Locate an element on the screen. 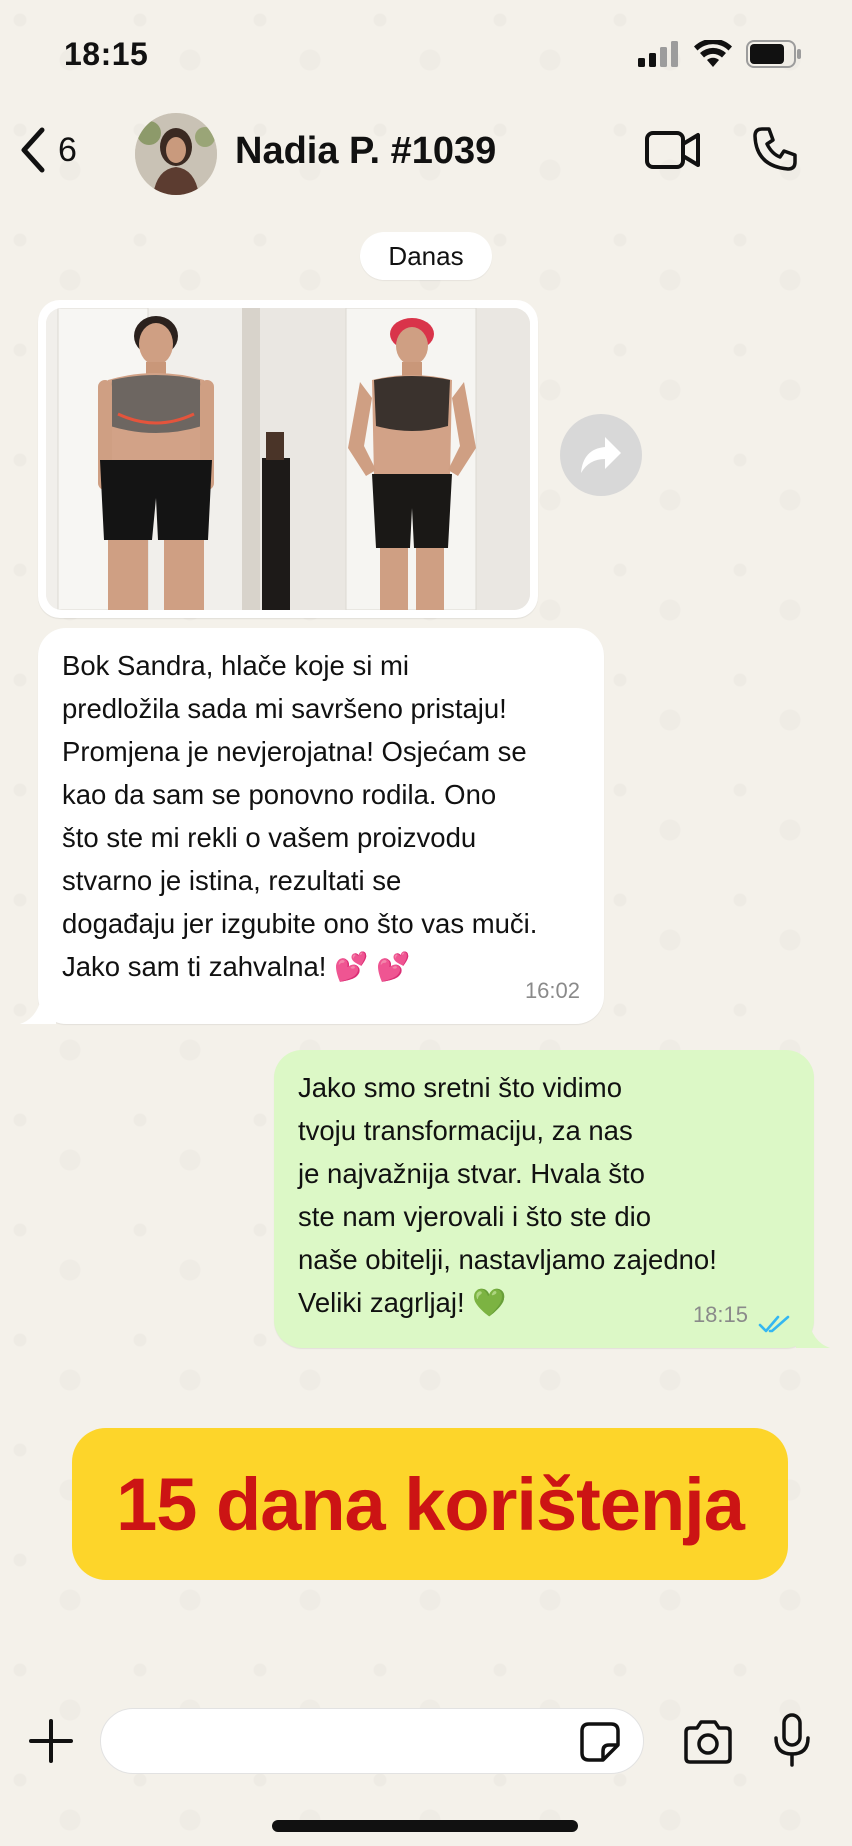 This screenshot has width=852, height=1846. video-camera-icon is located at coordinates (672, 150).